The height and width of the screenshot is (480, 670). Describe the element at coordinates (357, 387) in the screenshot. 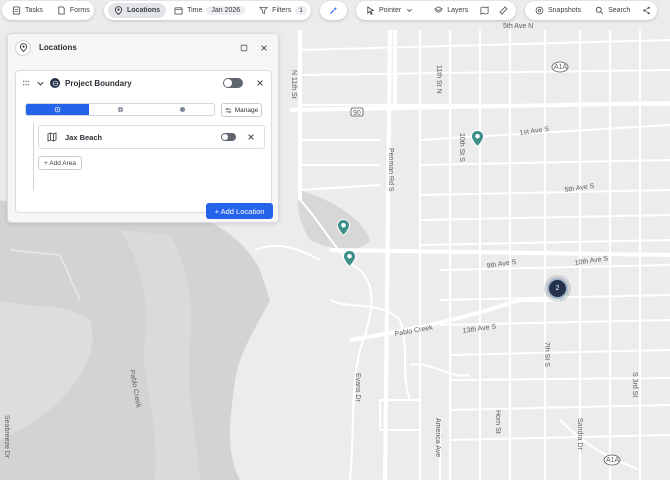

I see `street-label: Evans Dr` at that location.